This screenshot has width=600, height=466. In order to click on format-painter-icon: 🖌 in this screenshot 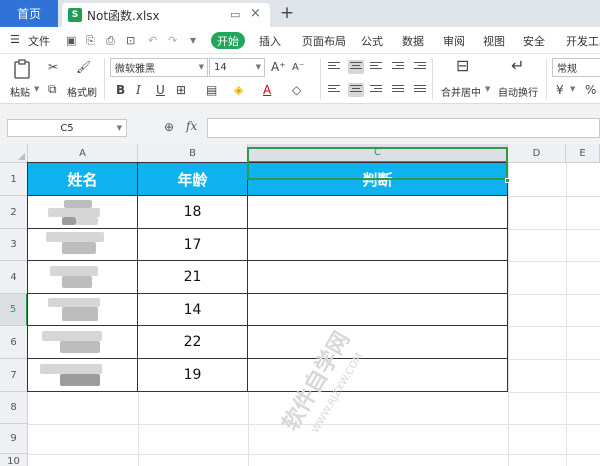, I will do `click(83, 67)`.